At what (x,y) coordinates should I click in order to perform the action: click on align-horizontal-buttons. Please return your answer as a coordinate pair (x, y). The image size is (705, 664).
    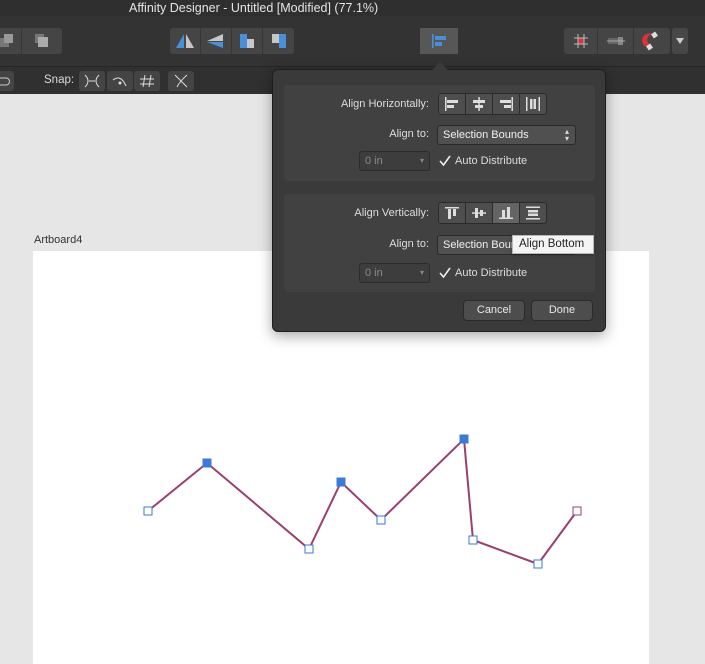
    Looking at the image, I should click on (492, 104).